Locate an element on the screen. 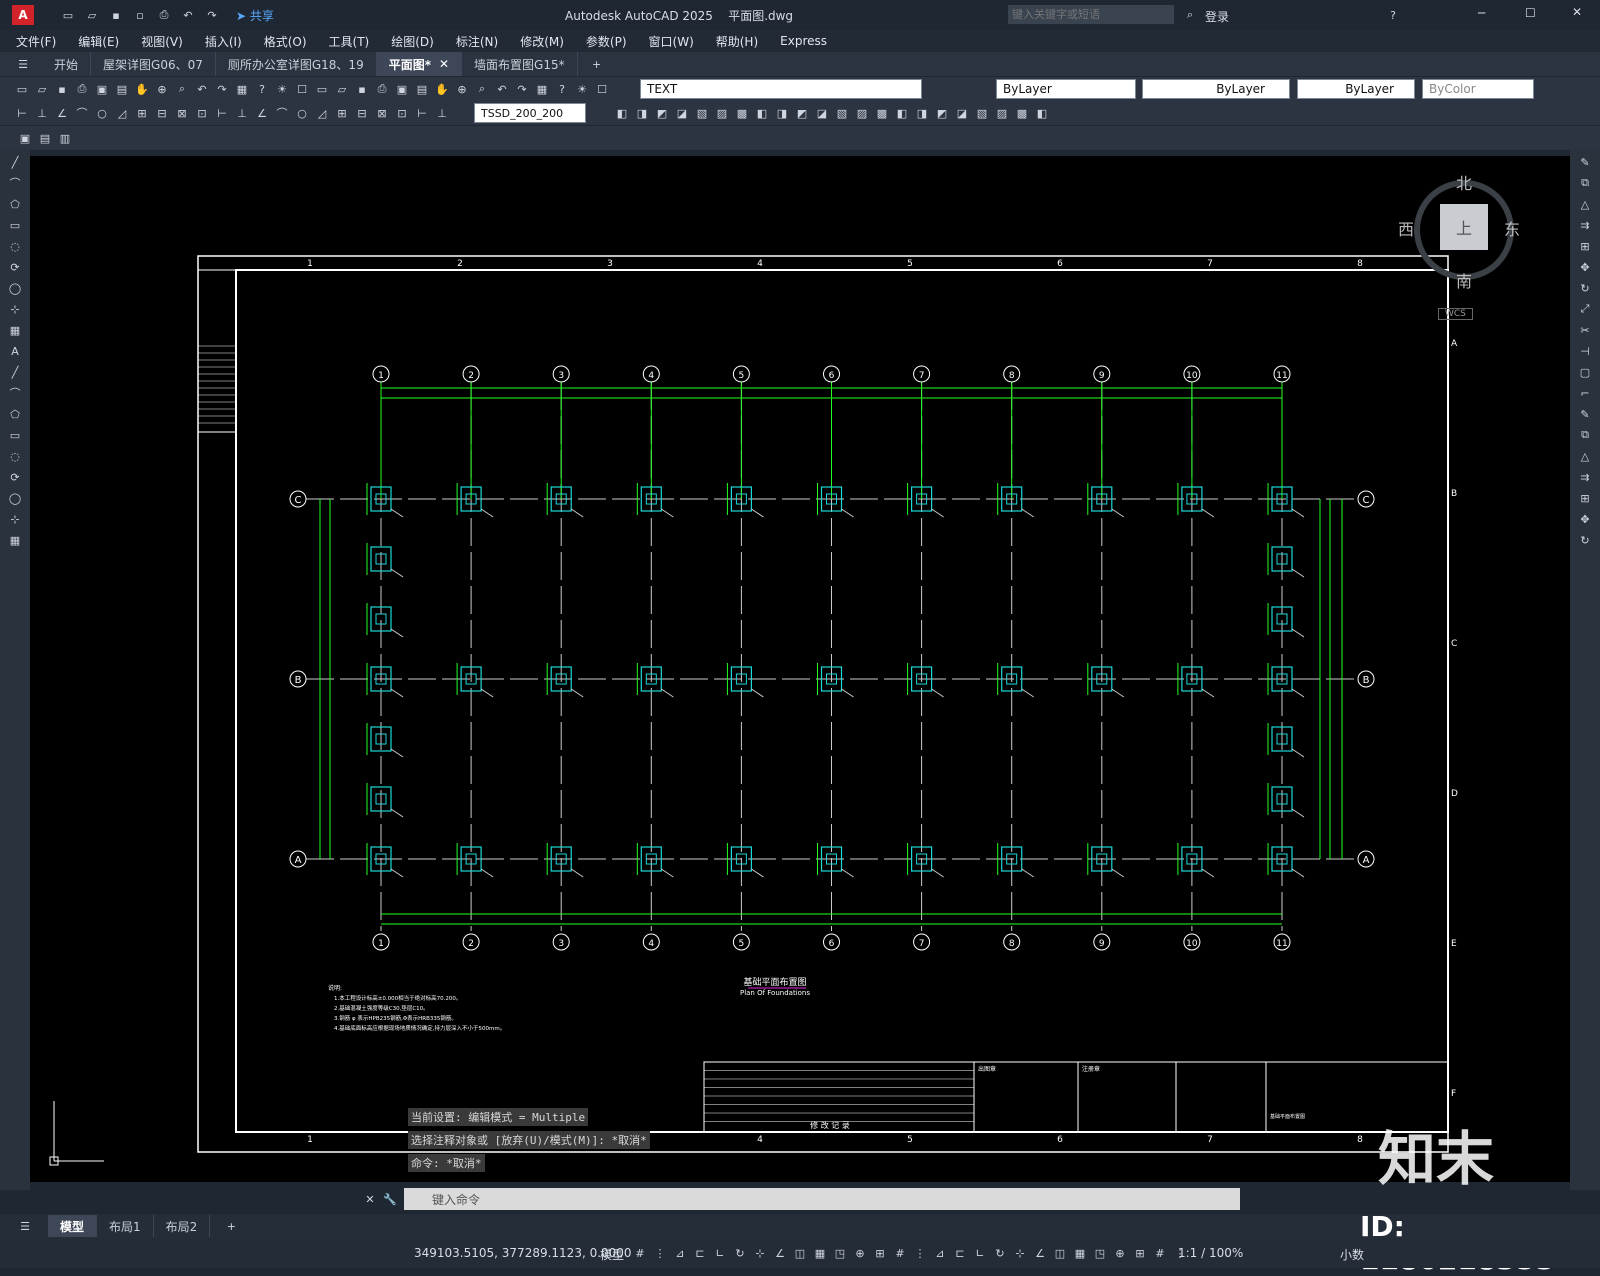 The width and height of the screenshot is (1600, 1276). status-toggle-icon: ∟ is located at coordinates (720, 1253).